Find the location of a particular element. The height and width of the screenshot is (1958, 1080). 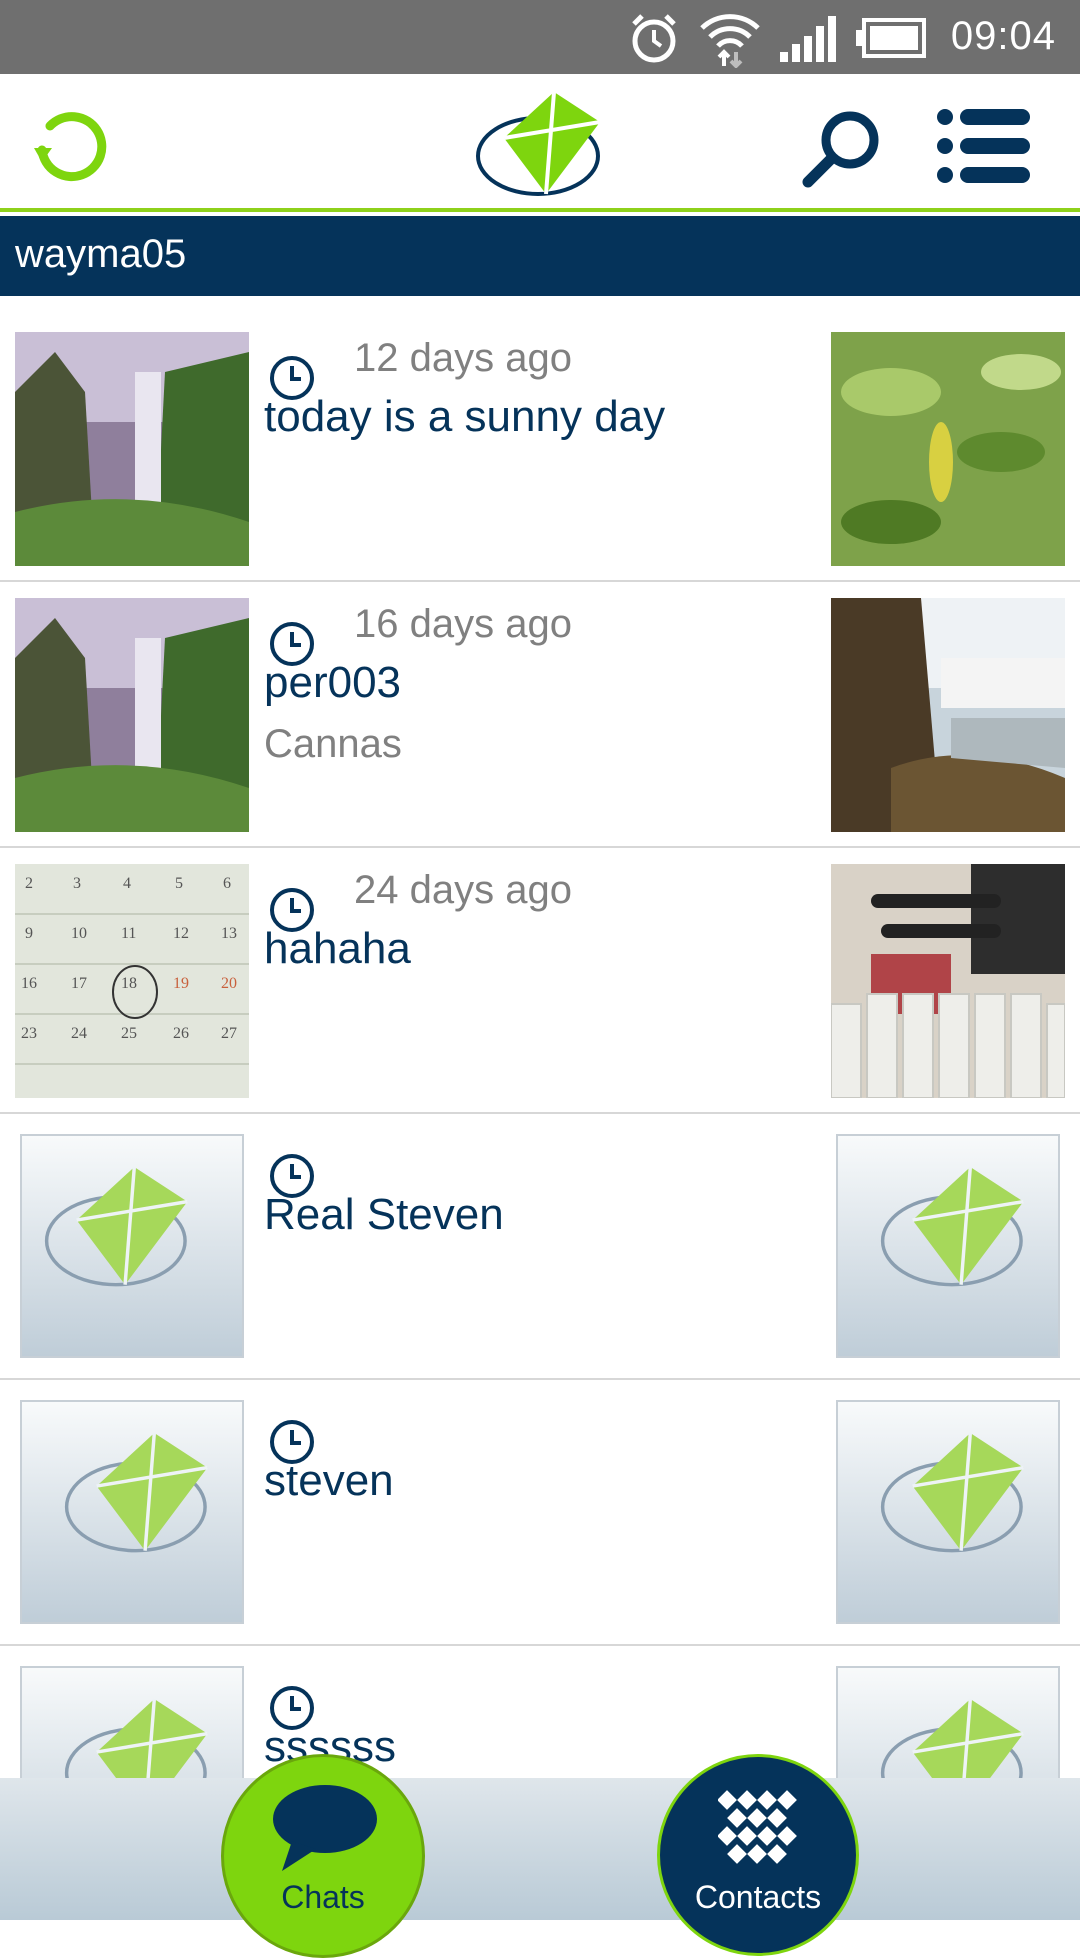

app-logo is located at coordinates (538, 143).